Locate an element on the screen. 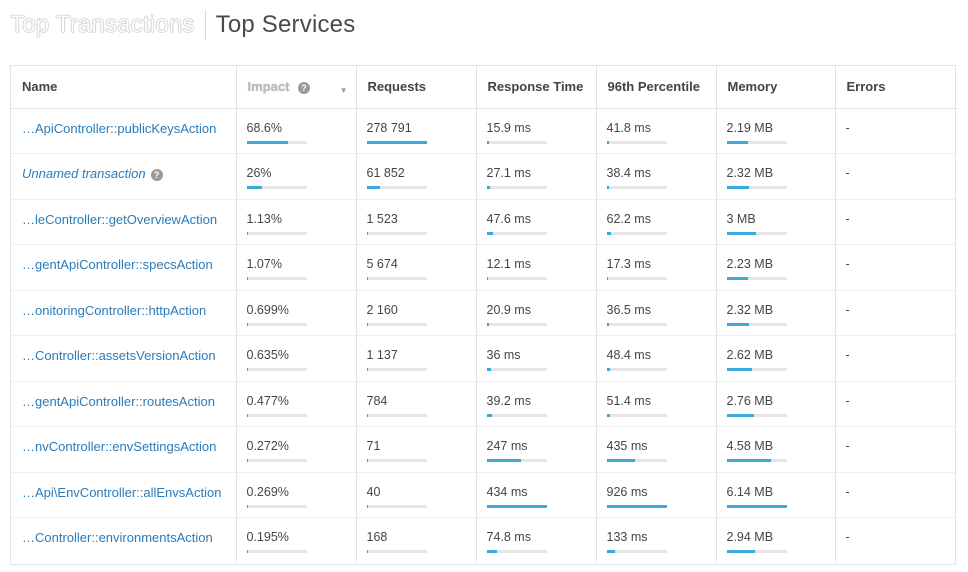 The height and width of the screenshot is (572, 968). cell-impact: 0.269% is located at coordinates (296, 495).